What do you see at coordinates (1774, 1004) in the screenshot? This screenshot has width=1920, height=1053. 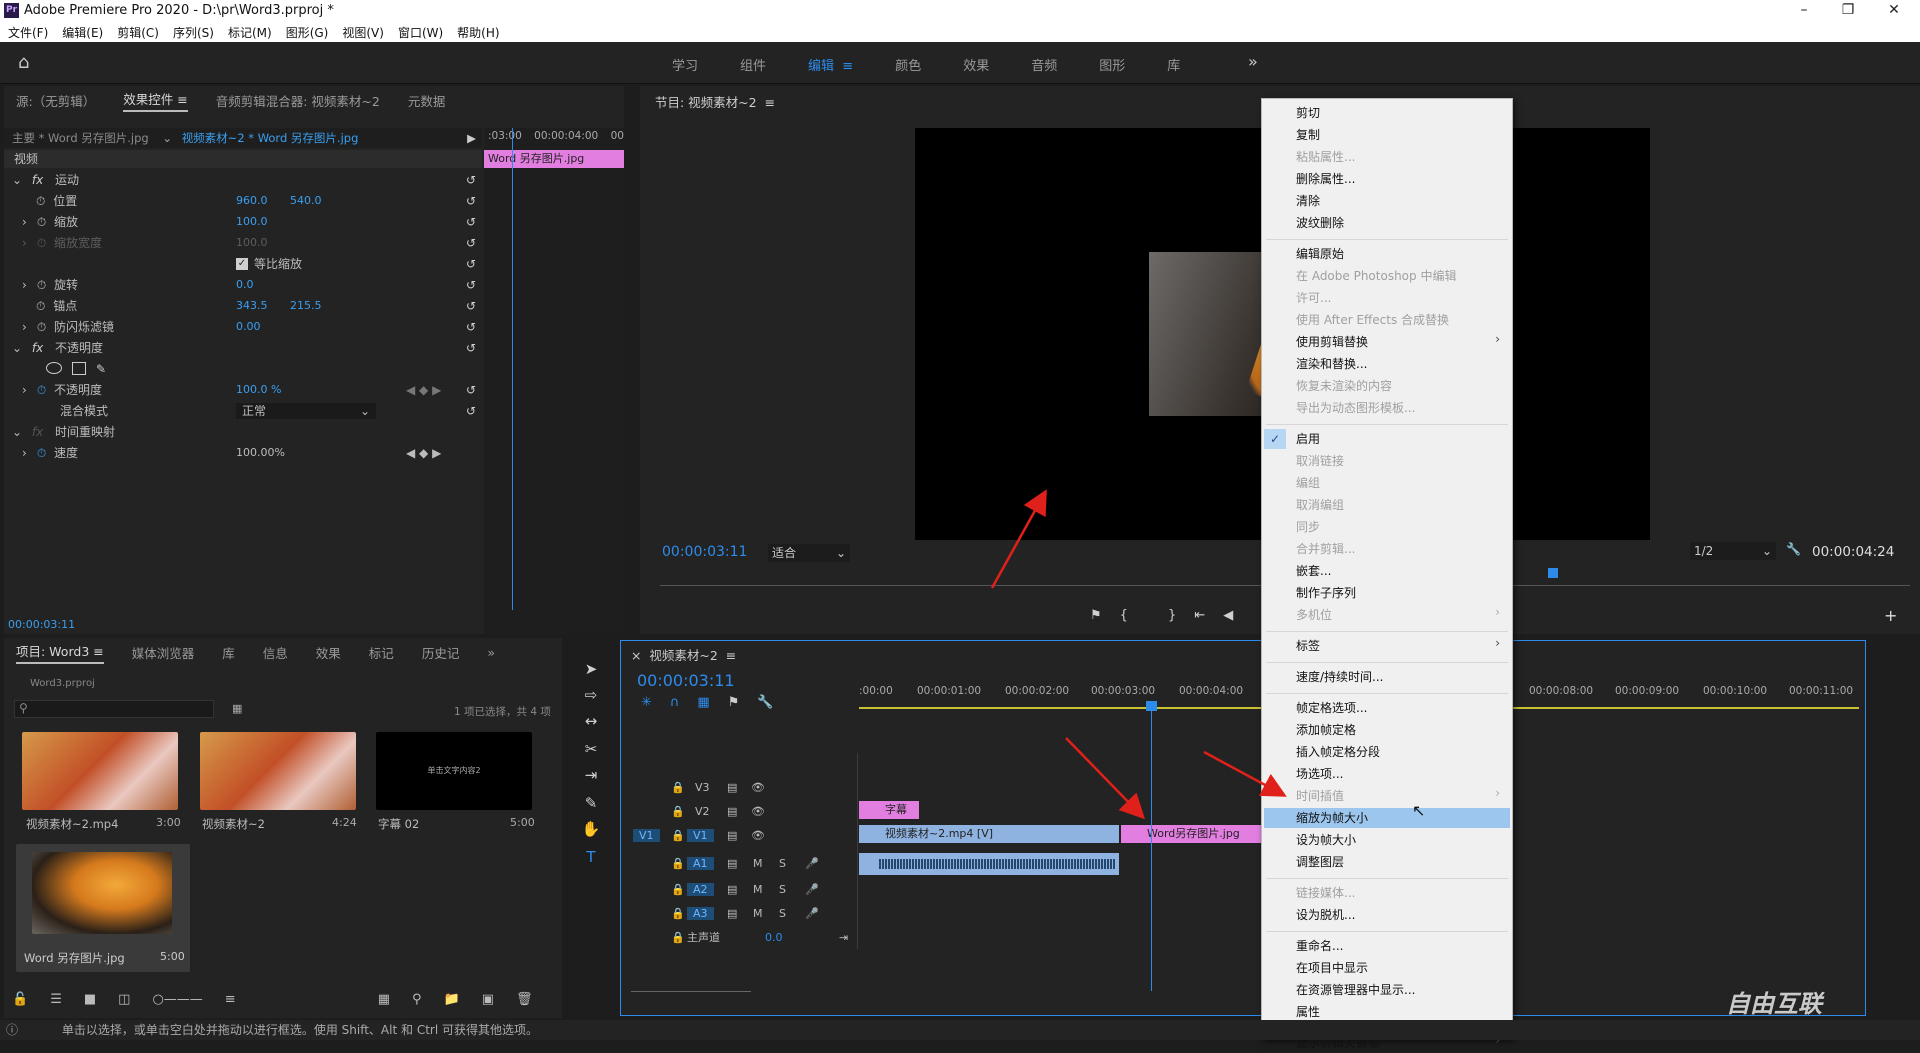 I see `watermark-logo: 自由互联` at bounding box center [1774, 1004].